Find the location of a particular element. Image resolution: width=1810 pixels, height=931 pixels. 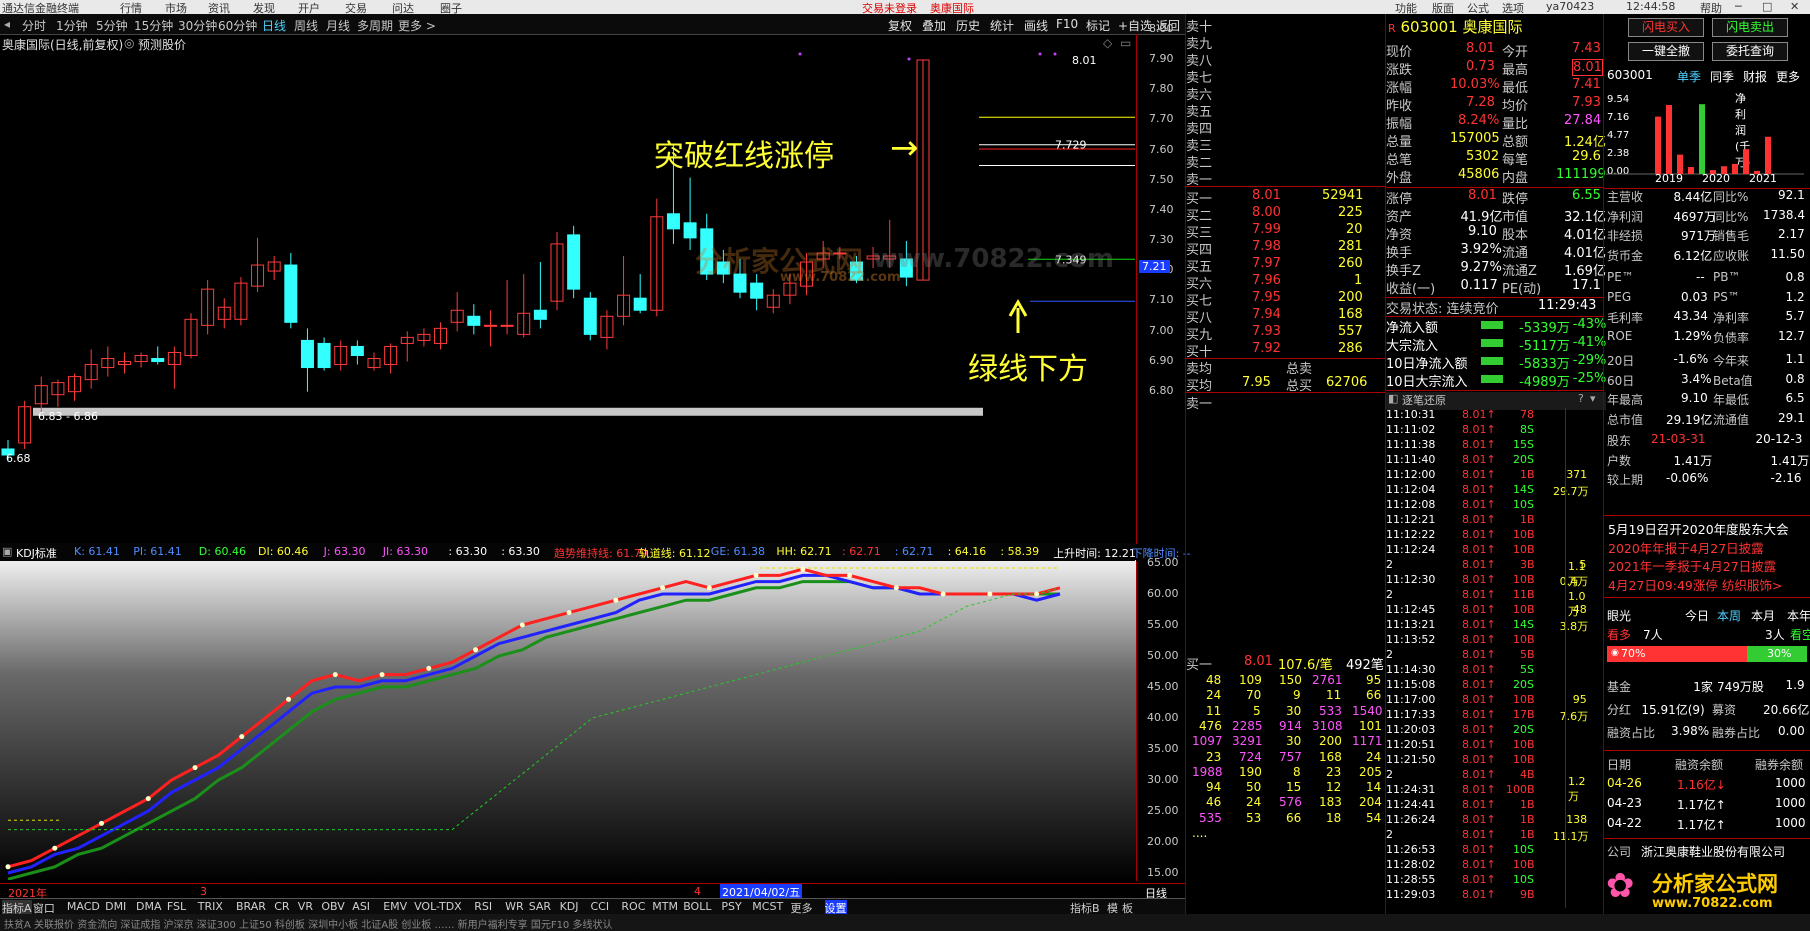

forecast-icon: ◎ is located at coordinates (129, 43).